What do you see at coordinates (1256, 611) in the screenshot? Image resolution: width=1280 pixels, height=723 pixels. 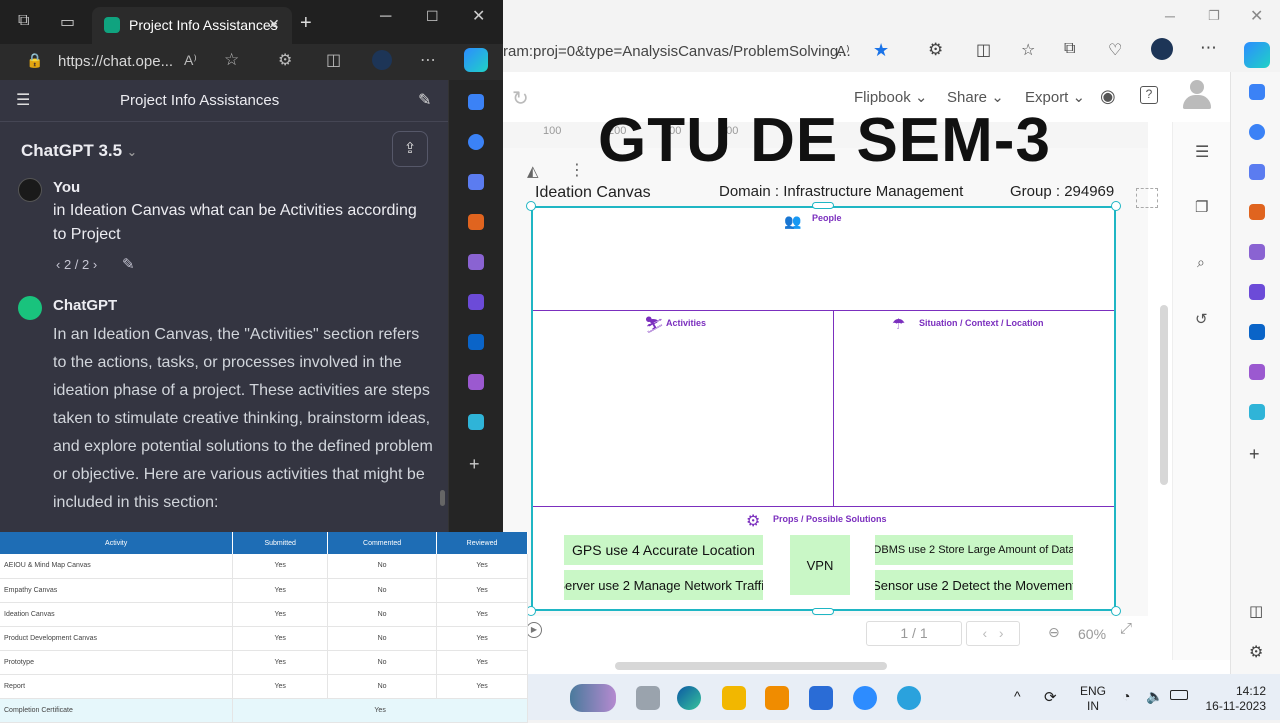 I see `sidebar-toggle-icon: ◫` at bounding box center [1256, 611].